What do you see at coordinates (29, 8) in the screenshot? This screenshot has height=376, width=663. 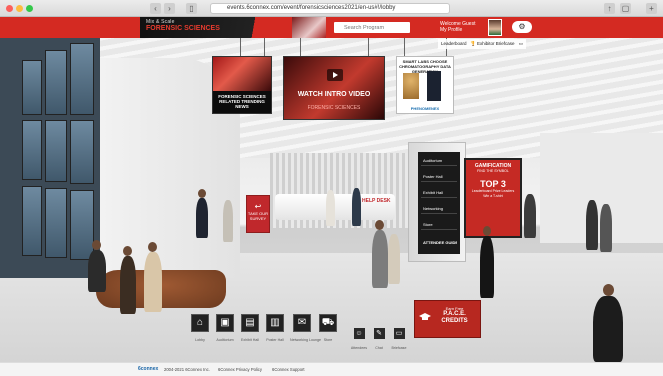 I see `maximize-window-icon` at bounding box center [29, 8].